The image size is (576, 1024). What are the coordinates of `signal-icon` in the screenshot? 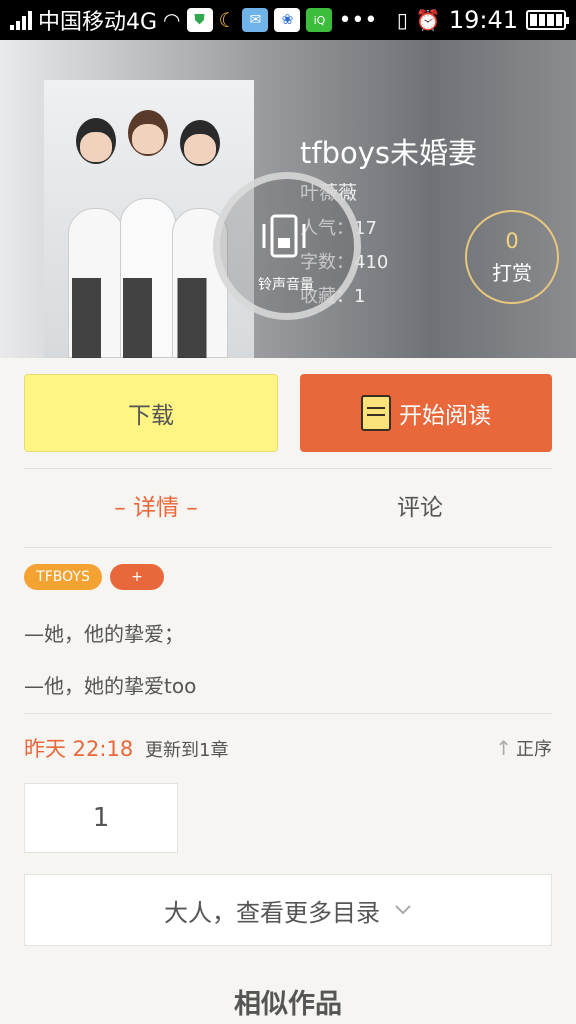 It's located at (21, 20).